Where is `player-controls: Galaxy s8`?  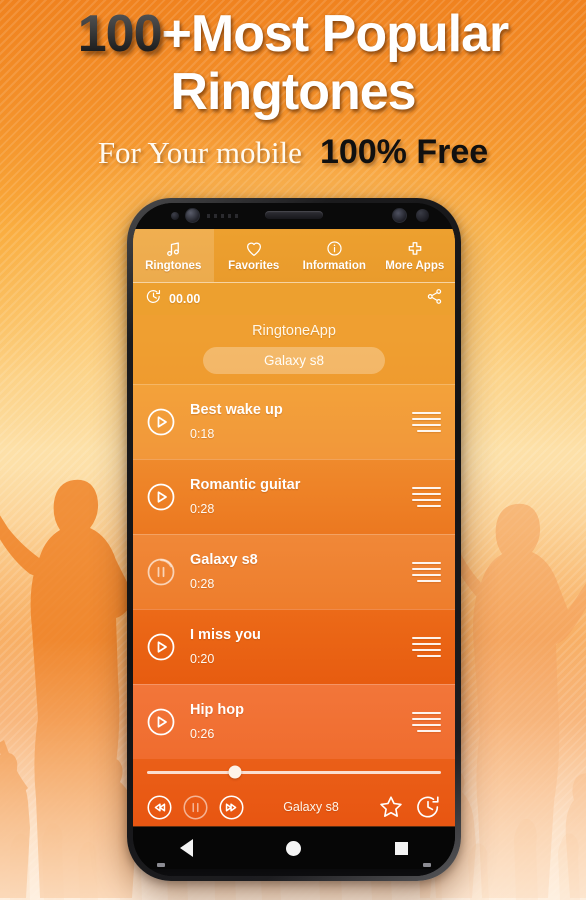
player-controls: Galaxy s8 is located at coordinates (294, 805).